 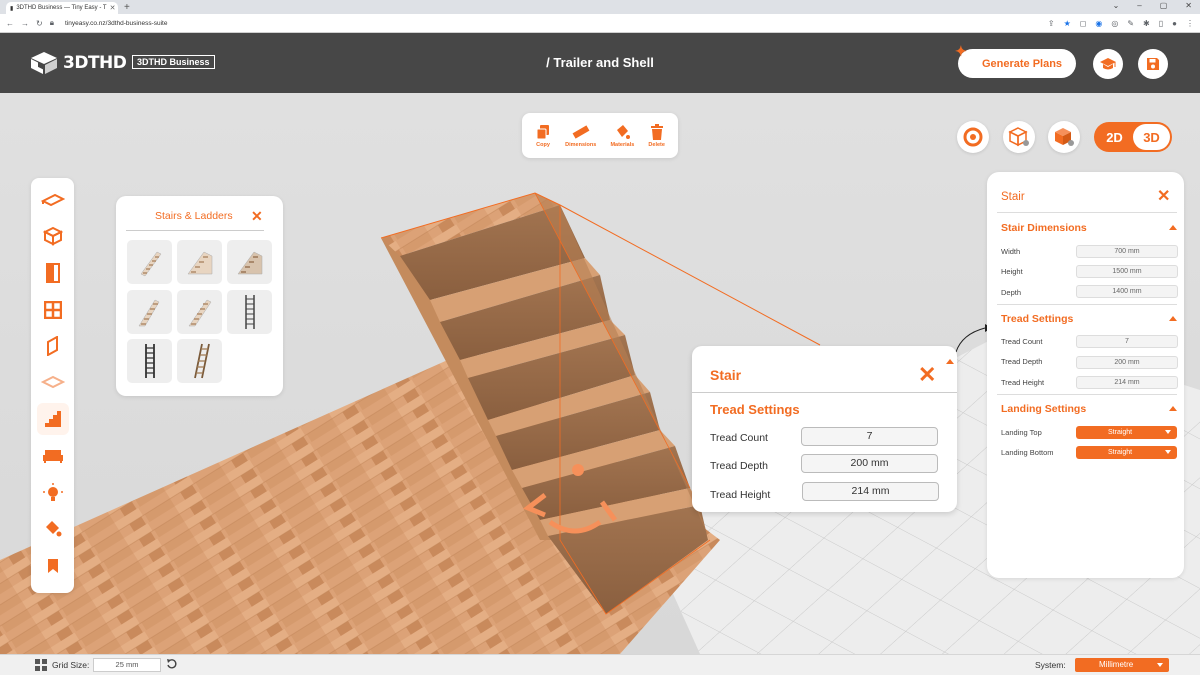 What do you see at coordinates (1146, 23) in the screenshot?
I see `puzzle-icon: ✱` at bounding box center [1146, 23].